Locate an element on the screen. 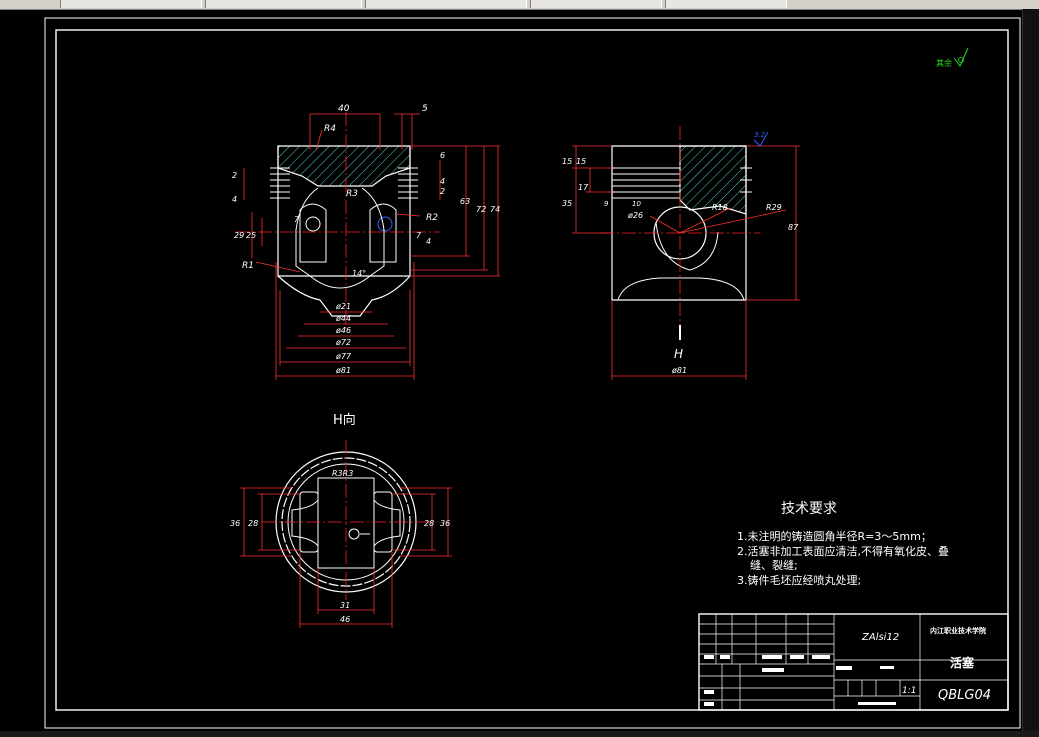  dim-72: 72 is located at coordinates (481, 209).